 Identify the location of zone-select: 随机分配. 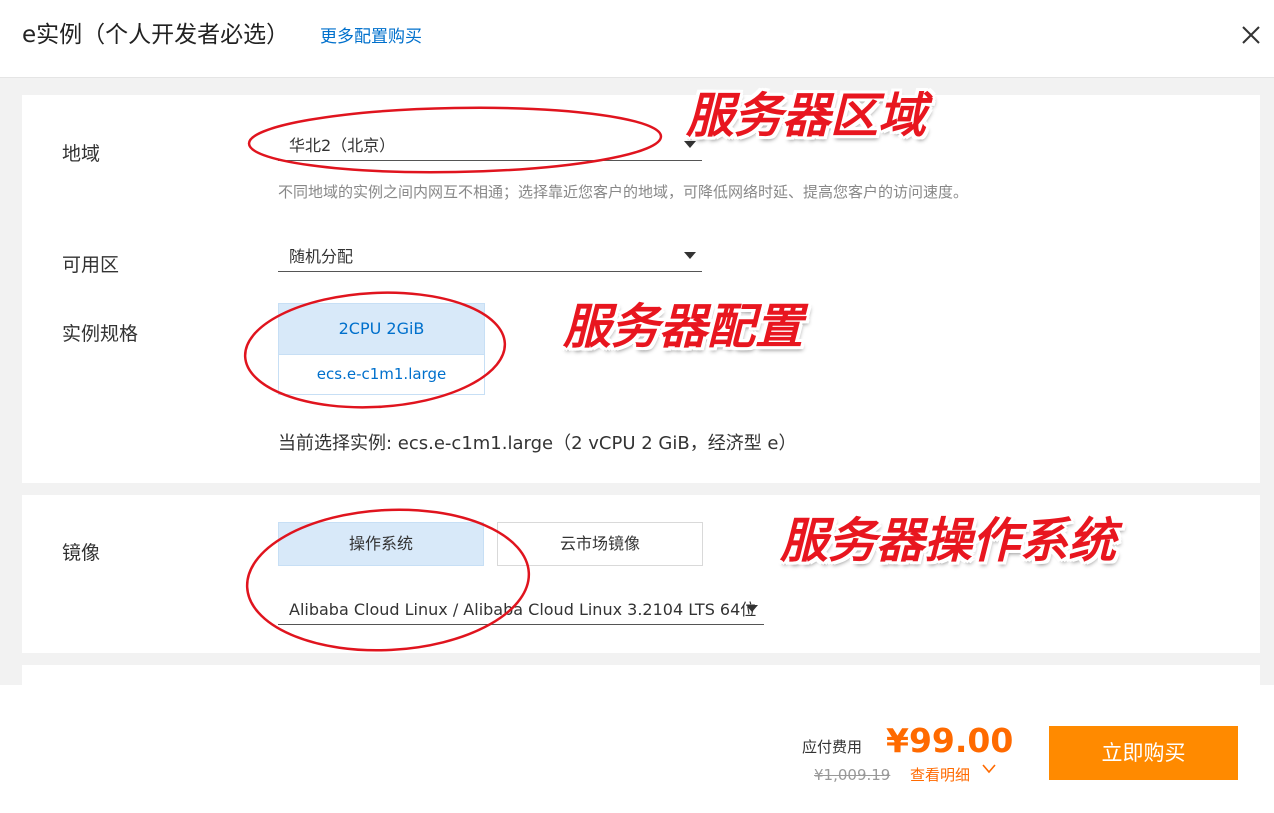
(490, 254).